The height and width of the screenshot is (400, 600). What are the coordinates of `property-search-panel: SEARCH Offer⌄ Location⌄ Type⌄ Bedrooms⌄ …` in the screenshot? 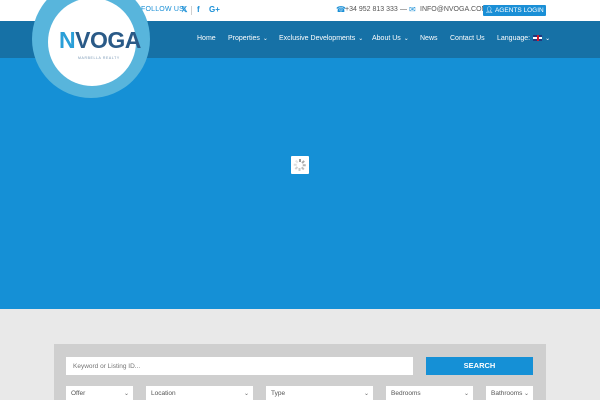 It's located at (300, 372).